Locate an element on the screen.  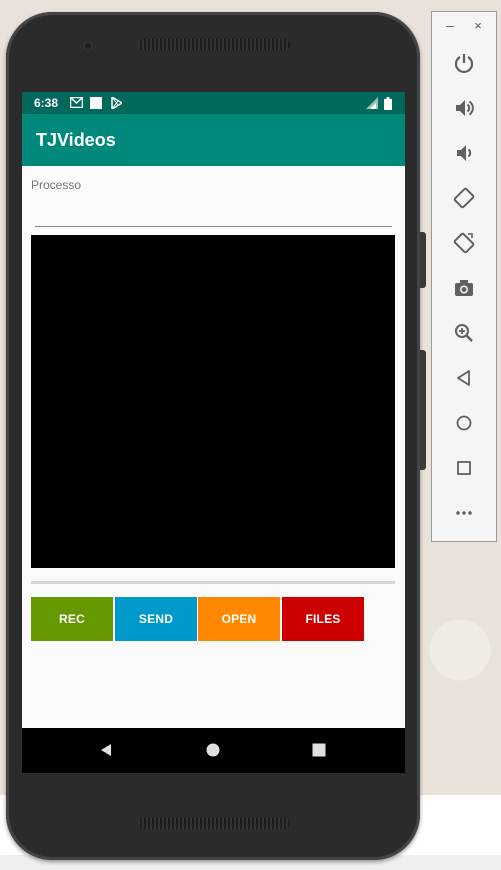
emulator-toolbar: – × is located at coordinates (464, 276).